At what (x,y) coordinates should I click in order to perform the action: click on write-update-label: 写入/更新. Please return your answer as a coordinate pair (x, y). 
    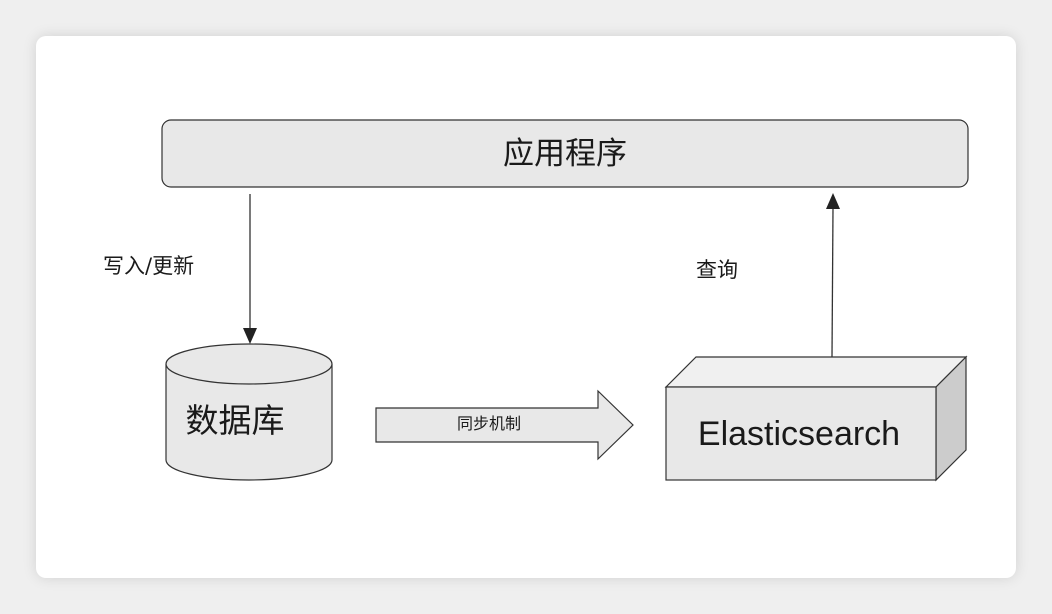
    Looking at the image, I should click on (148, 266).